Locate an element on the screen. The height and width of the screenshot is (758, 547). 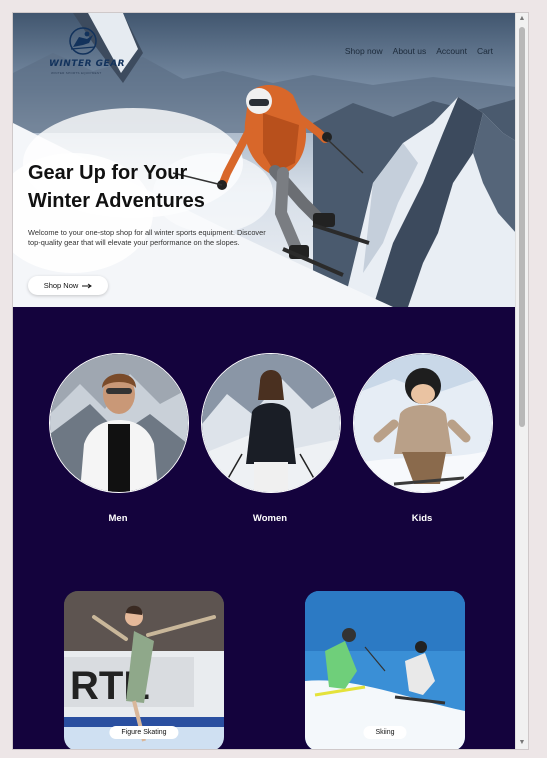
hero-title-line2: Winter Adventures is located at coordinates (116, 201).